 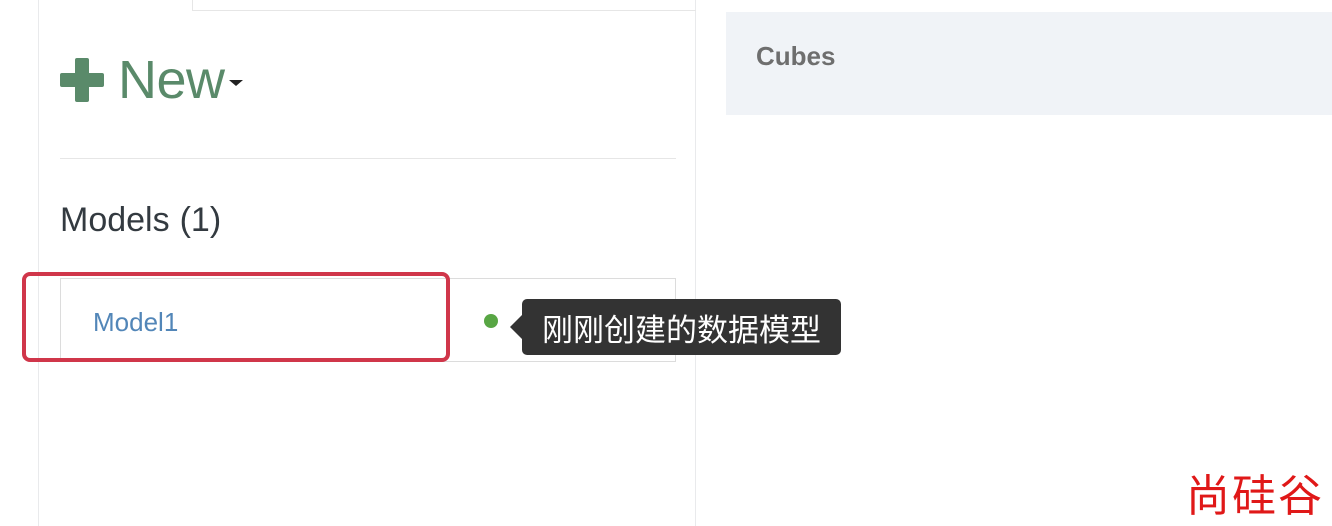 I want to click on cubes-title: Cubes, so click(x=796, y=56).